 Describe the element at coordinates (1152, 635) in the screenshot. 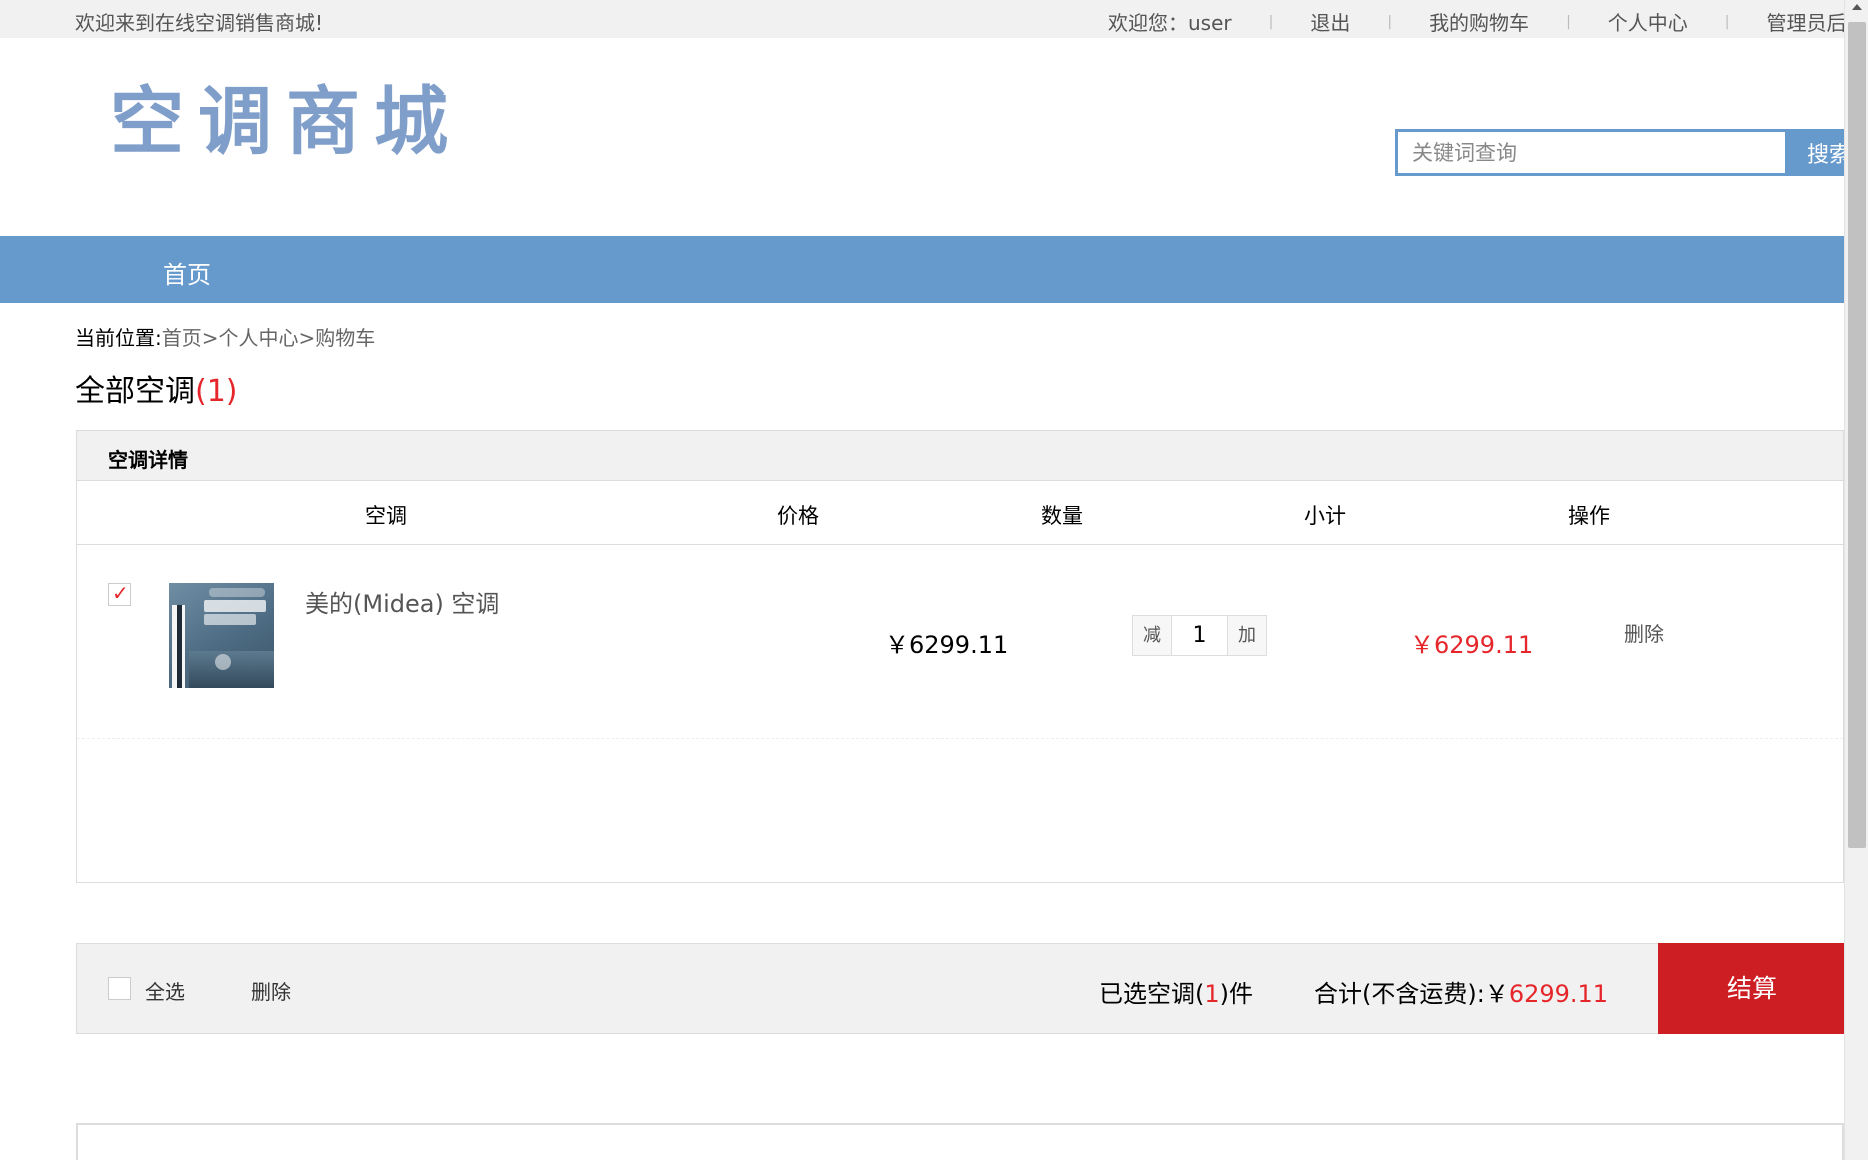

I see `decrease-button: 减` at that location.